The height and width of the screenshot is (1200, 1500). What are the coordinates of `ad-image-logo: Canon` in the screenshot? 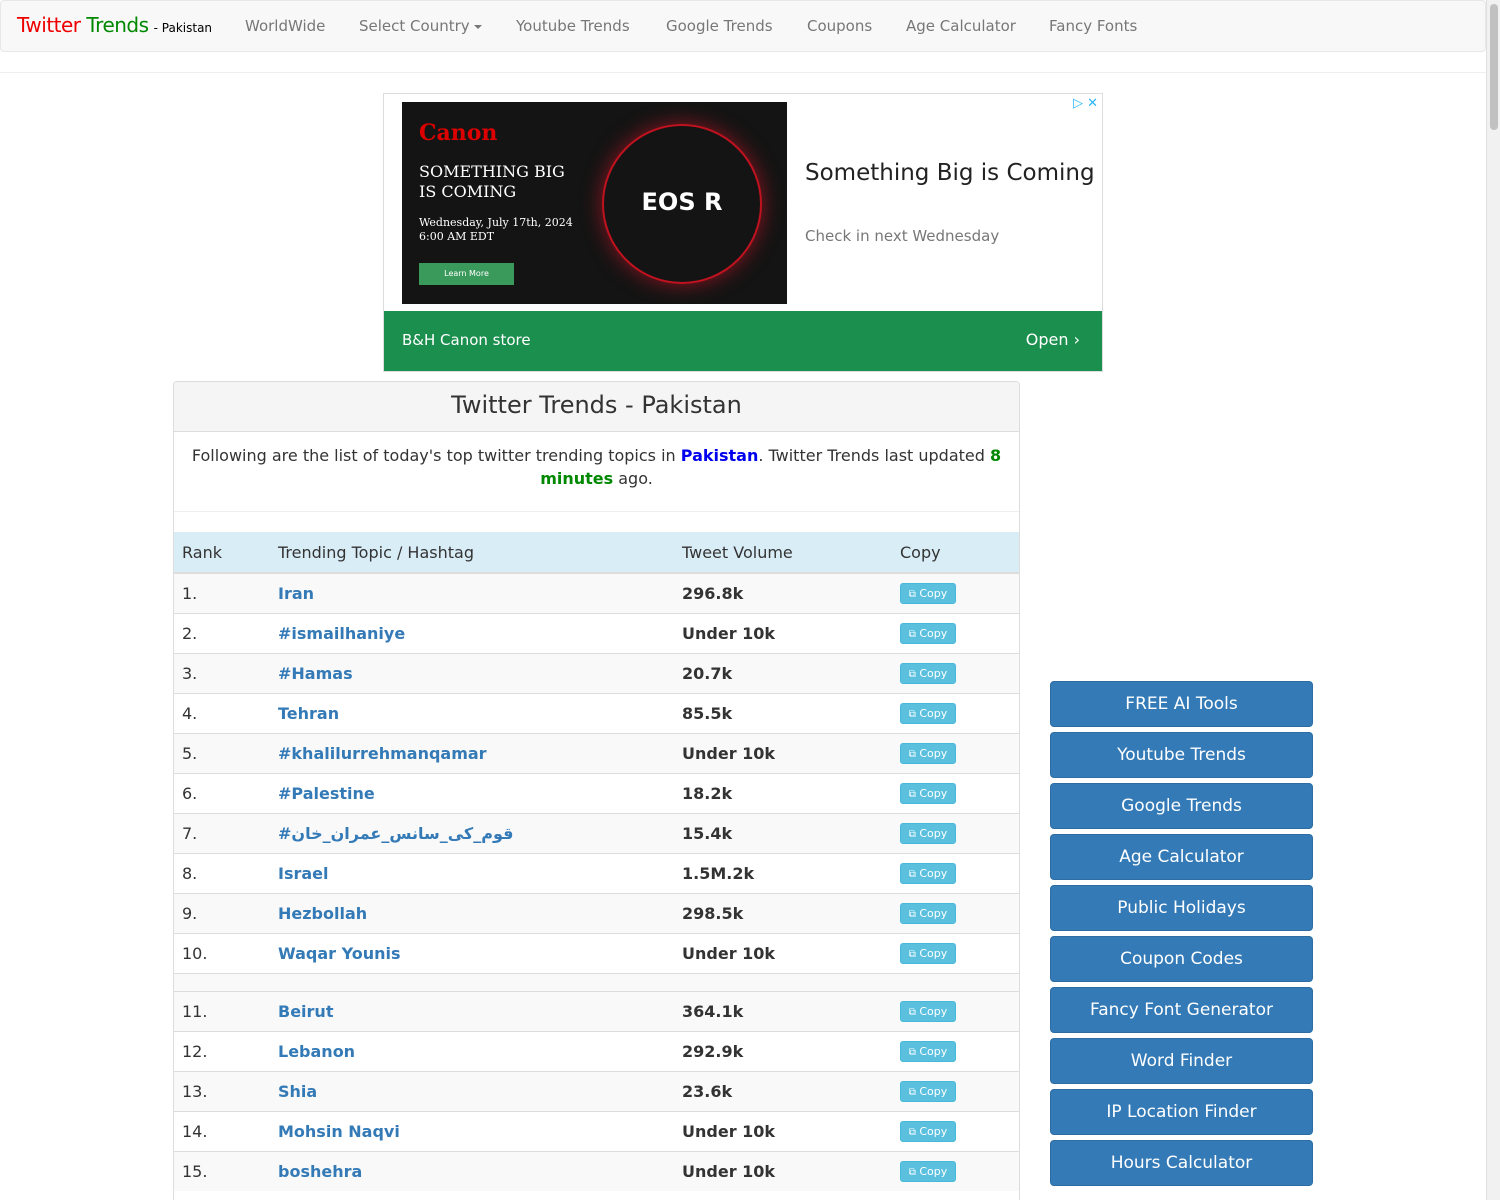 It's located at (458, 133).